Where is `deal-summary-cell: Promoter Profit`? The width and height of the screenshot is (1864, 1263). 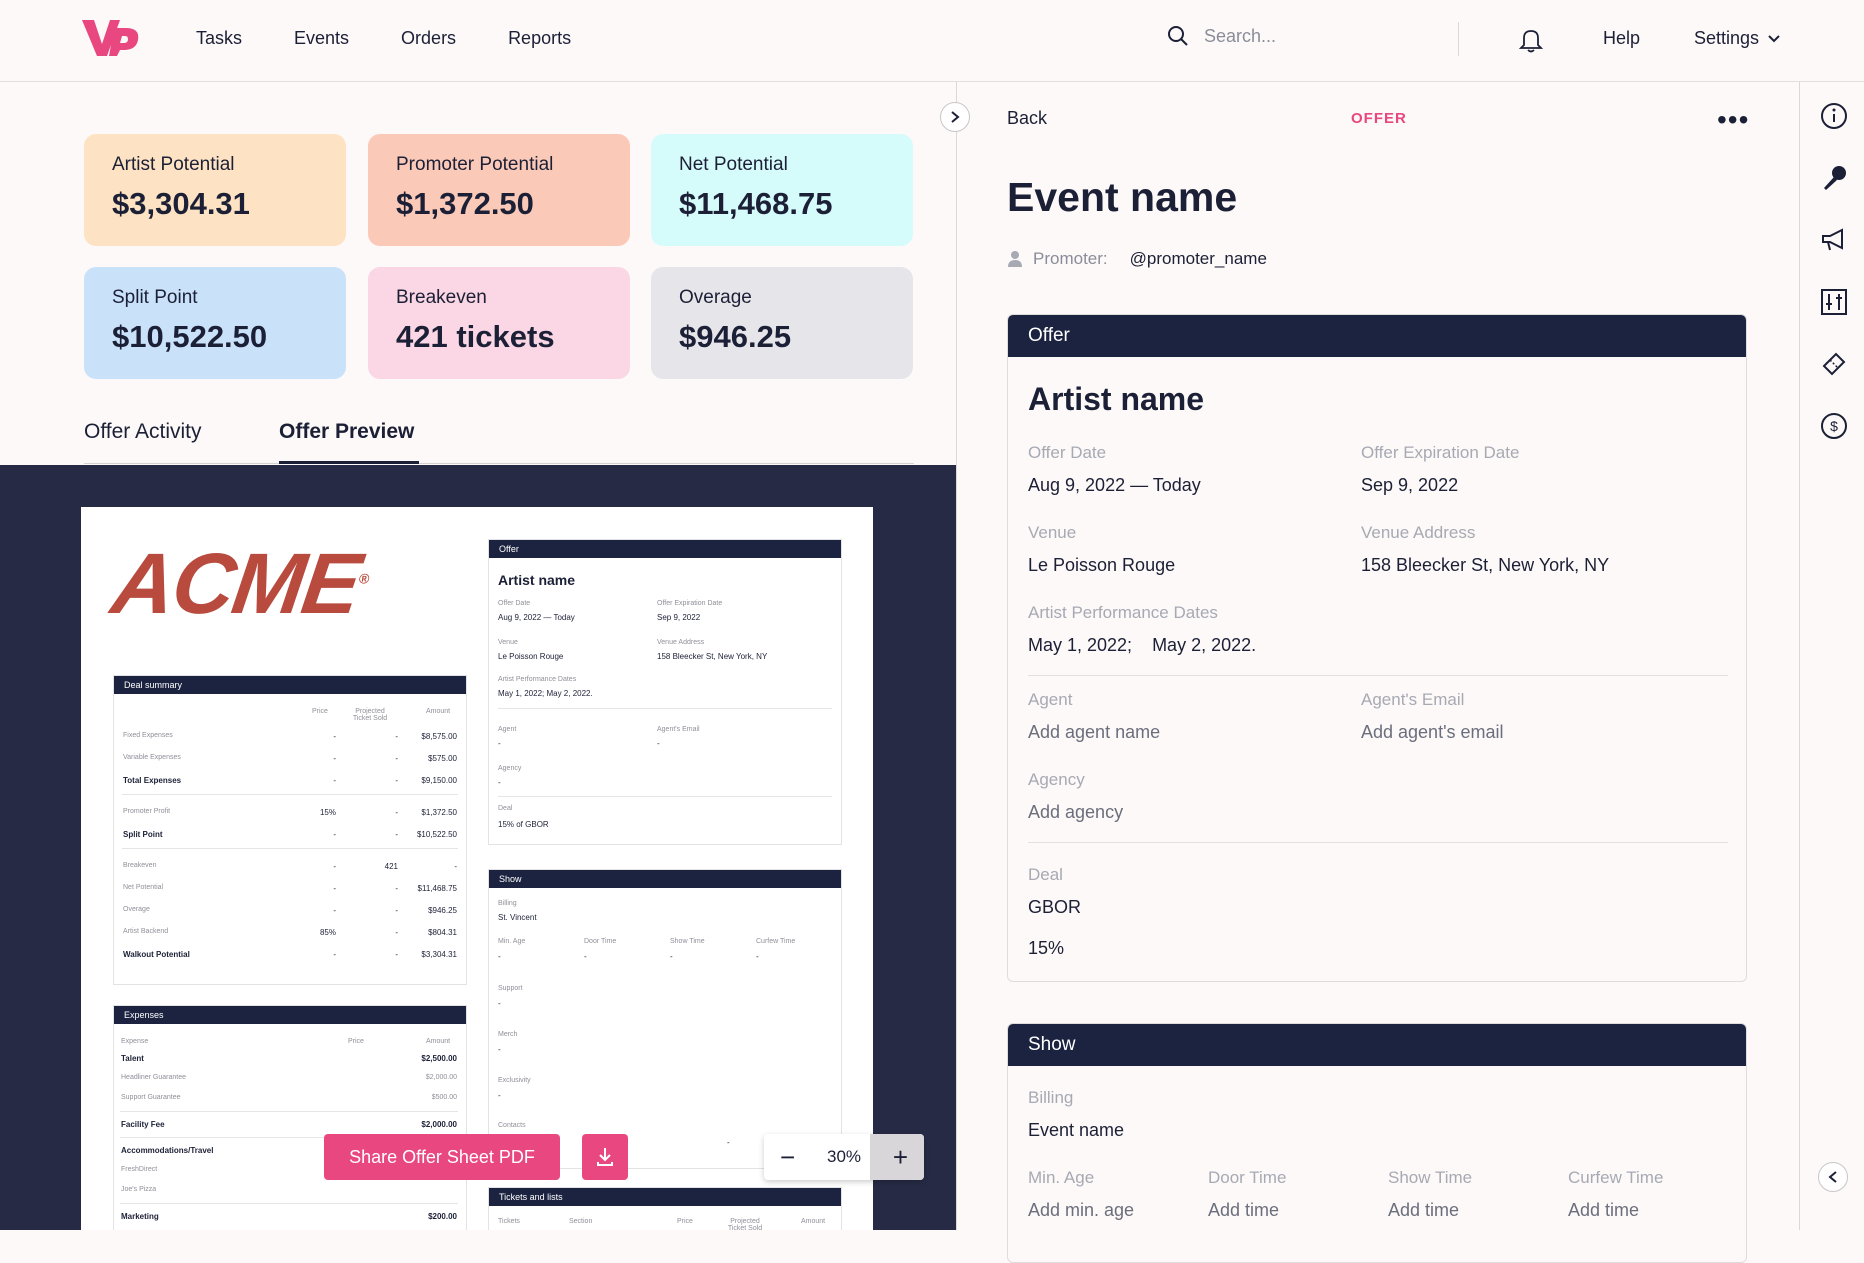
deal-summary-cell: Promoter Profit is located at coordinates (147, 811).